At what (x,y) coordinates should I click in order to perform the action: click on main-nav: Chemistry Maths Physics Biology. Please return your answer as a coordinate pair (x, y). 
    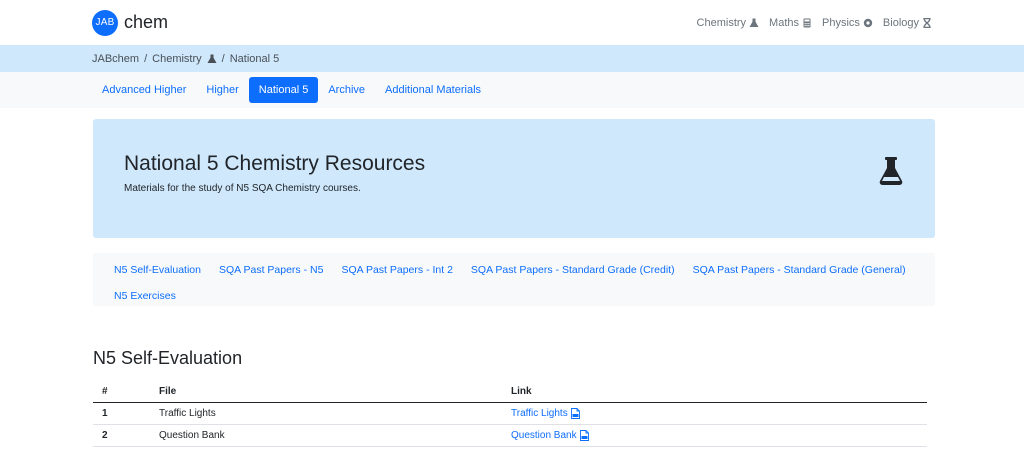
    Looking at the image, I should click on (814, 23).